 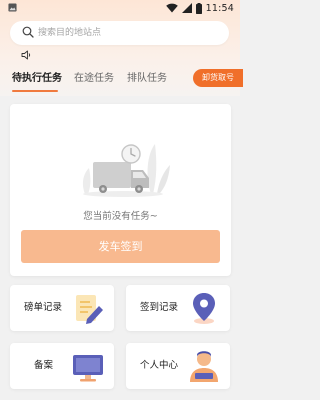 I want to click on tab-in-transit-tasks: 在途任务, so click(x=94, y=79).